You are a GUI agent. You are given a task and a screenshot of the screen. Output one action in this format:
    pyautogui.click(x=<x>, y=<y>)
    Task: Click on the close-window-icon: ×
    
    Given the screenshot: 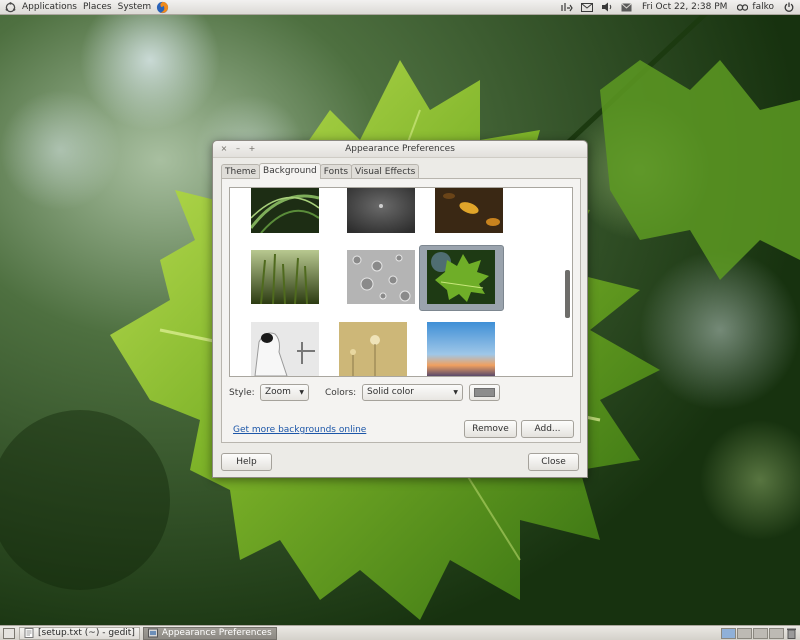 What is the action you would take?
    pyautogui.click(x=224, y=149)
    